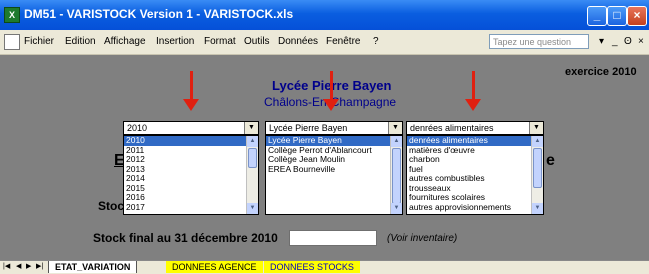  I want to click on year-option: 2017, so click(191, 207).